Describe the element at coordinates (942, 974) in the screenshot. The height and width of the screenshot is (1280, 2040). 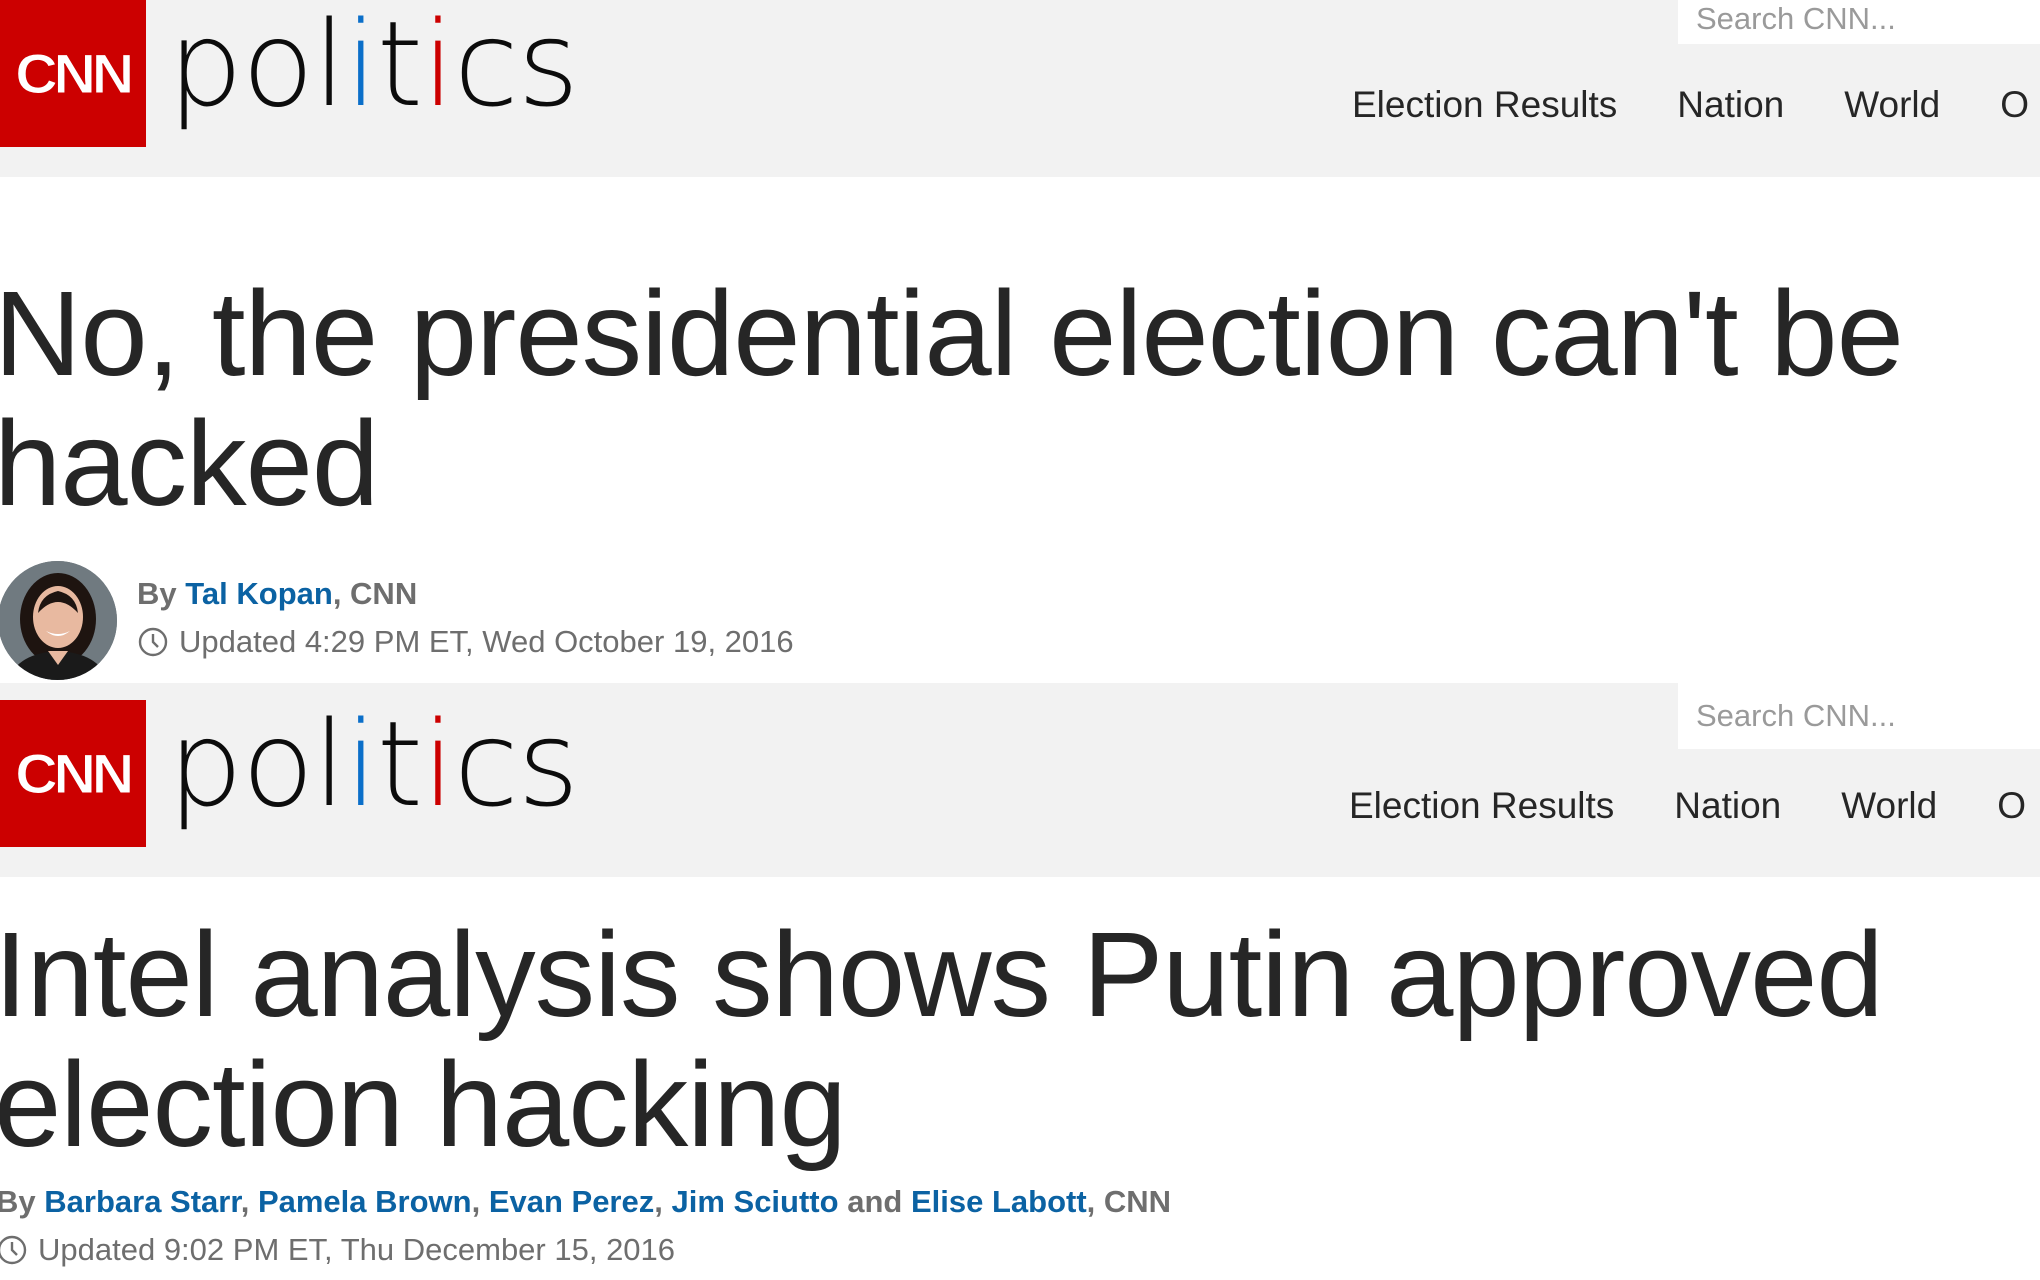
I see `headline-line-1: Intel analysis shows Putin approved` at that location.